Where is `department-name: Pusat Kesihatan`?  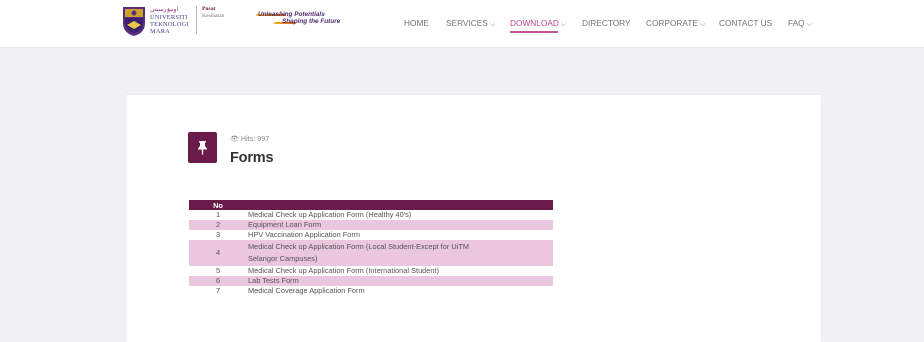 department-name: Pusat Kesihatan is located at coordinates (213, 13).